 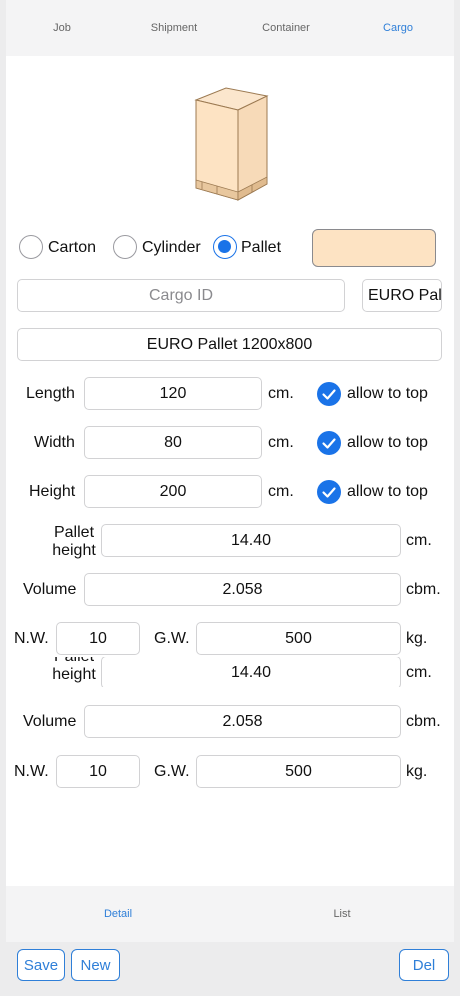 I want to click on tab-list: List, so click(x=342, y=914).